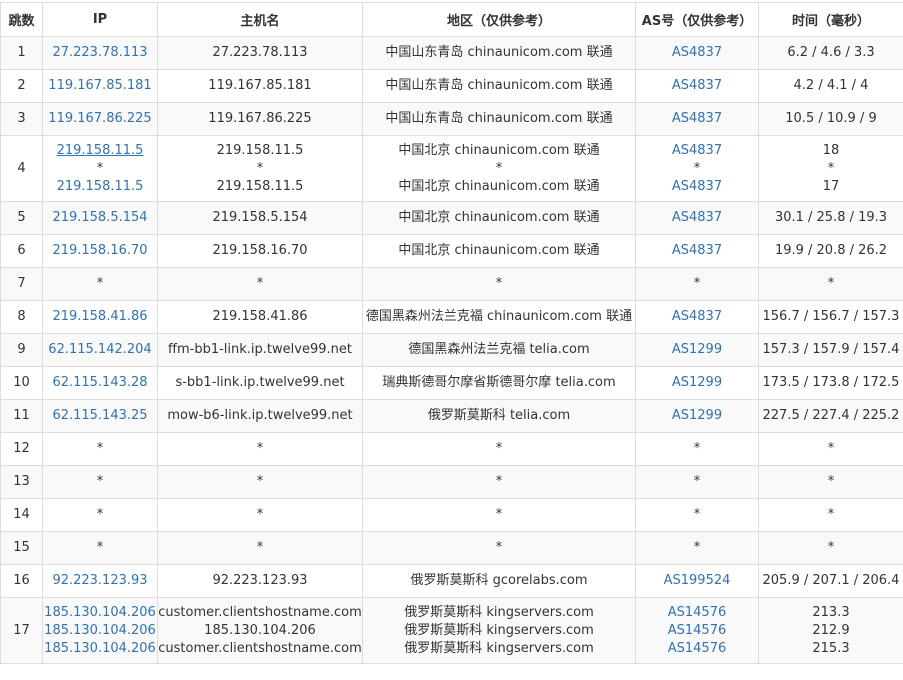  I want to click on ip-link: 219.158.41.86, so click(99, 316).